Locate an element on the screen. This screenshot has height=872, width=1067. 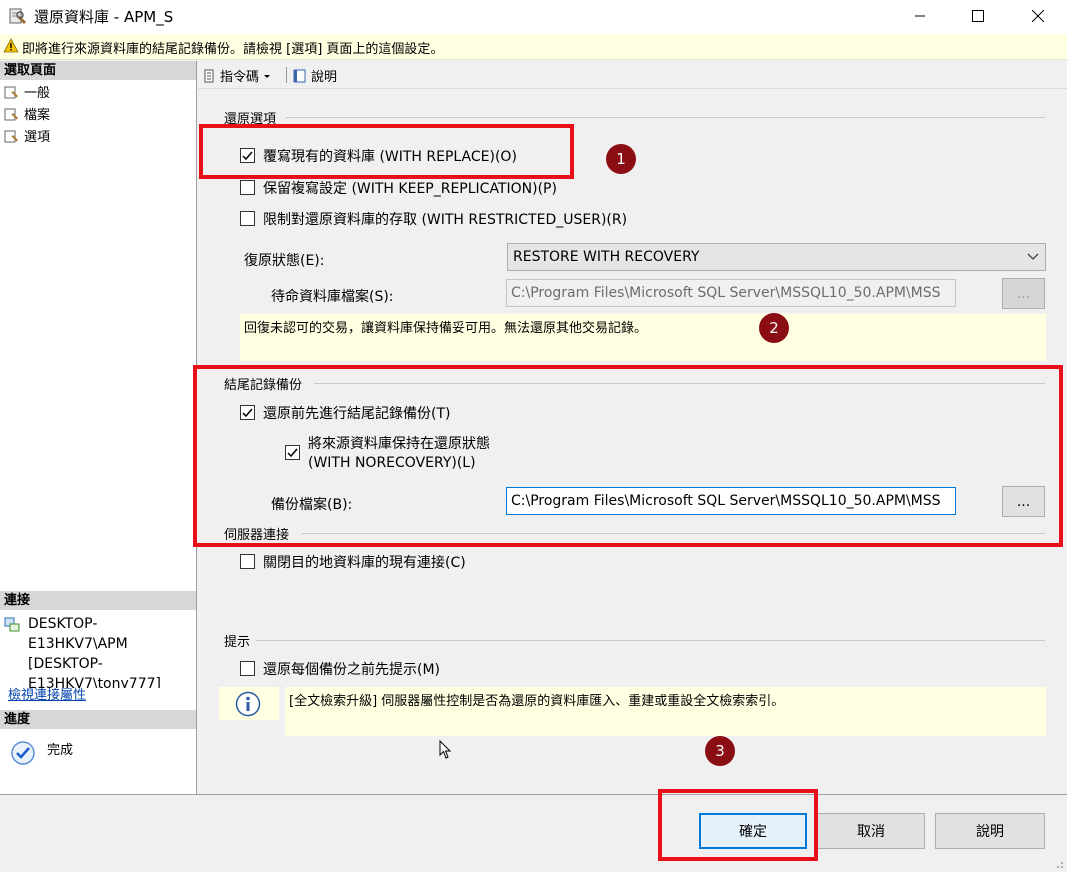
info-icon is located at coordinates (248, 704).